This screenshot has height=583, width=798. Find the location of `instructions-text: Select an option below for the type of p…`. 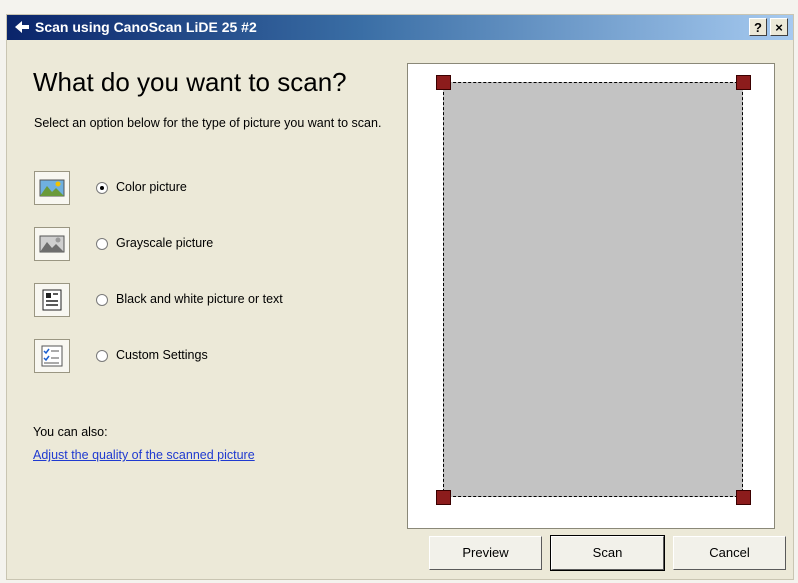

instructions-text: Select an option below for the type of p… is located at coordinates (208, 123).